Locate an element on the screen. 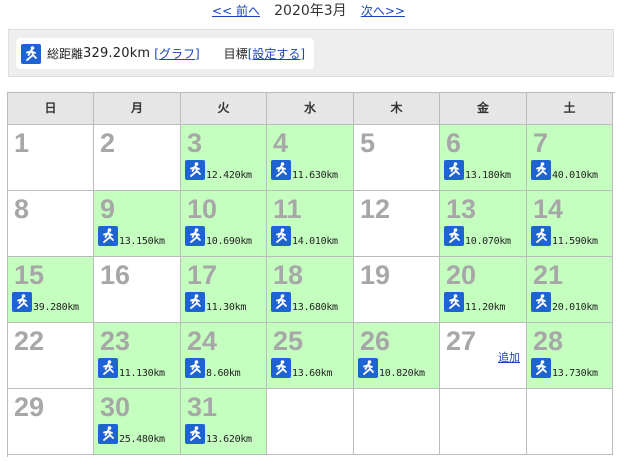 The width and height of the screenshot is (617, 461). calendar-day: 27 追加 is located at coordinates (483, 356).